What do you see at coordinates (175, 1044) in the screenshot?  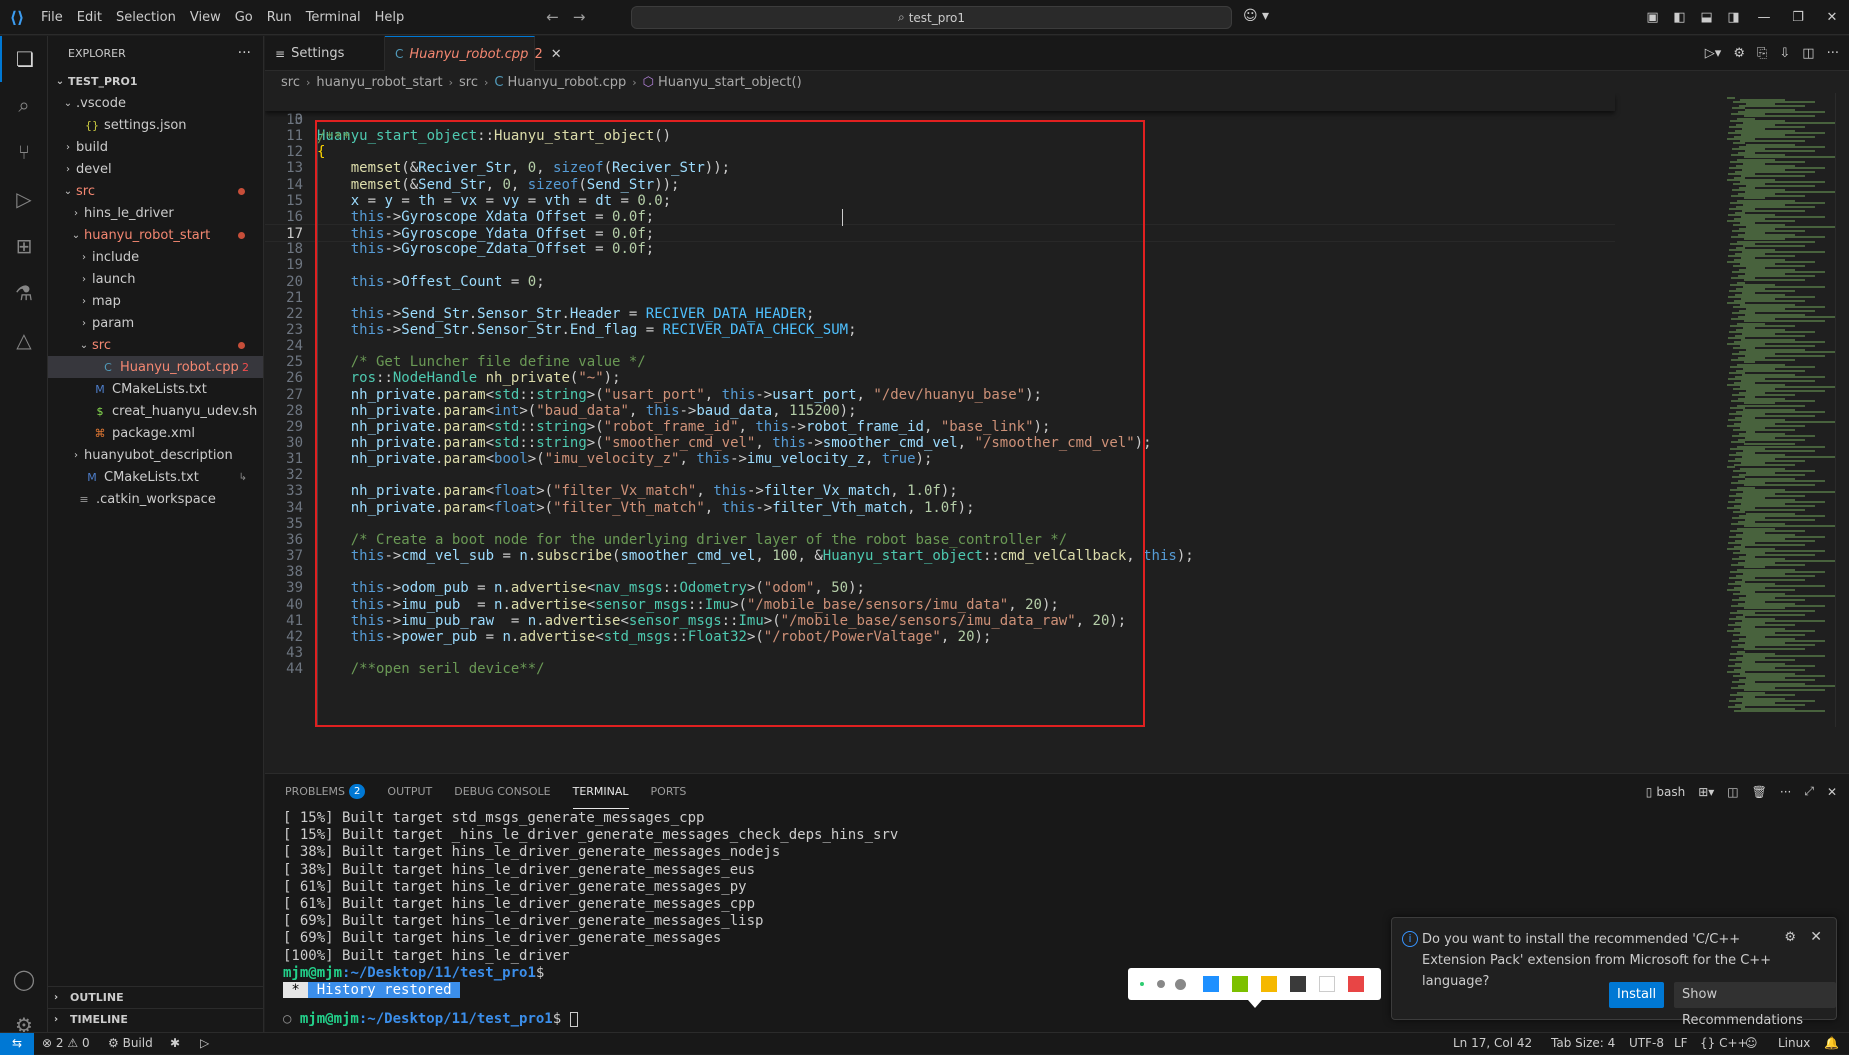 I see `debug-bug-icon: ✱` at bounding box center [175, 1044].